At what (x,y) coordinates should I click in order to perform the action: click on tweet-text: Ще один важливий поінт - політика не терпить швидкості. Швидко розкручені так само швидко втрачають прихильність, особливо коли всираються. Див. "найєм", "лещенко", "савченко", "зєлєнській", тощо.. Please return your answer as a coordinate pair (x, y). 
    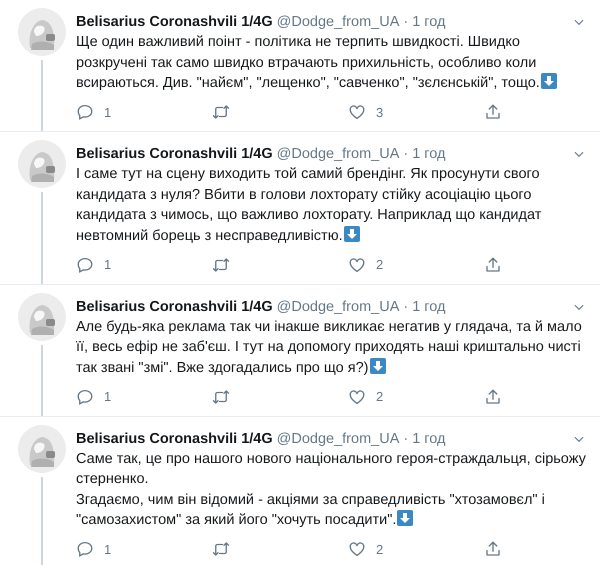
    Looking at the image, I should click on (331, 63).